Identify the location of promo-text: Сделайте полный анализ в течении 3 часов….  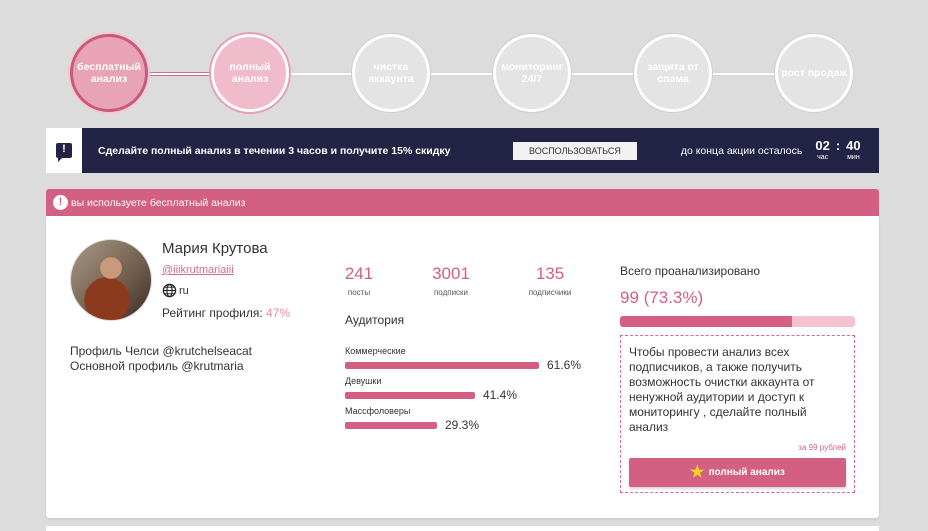
(274, 150).